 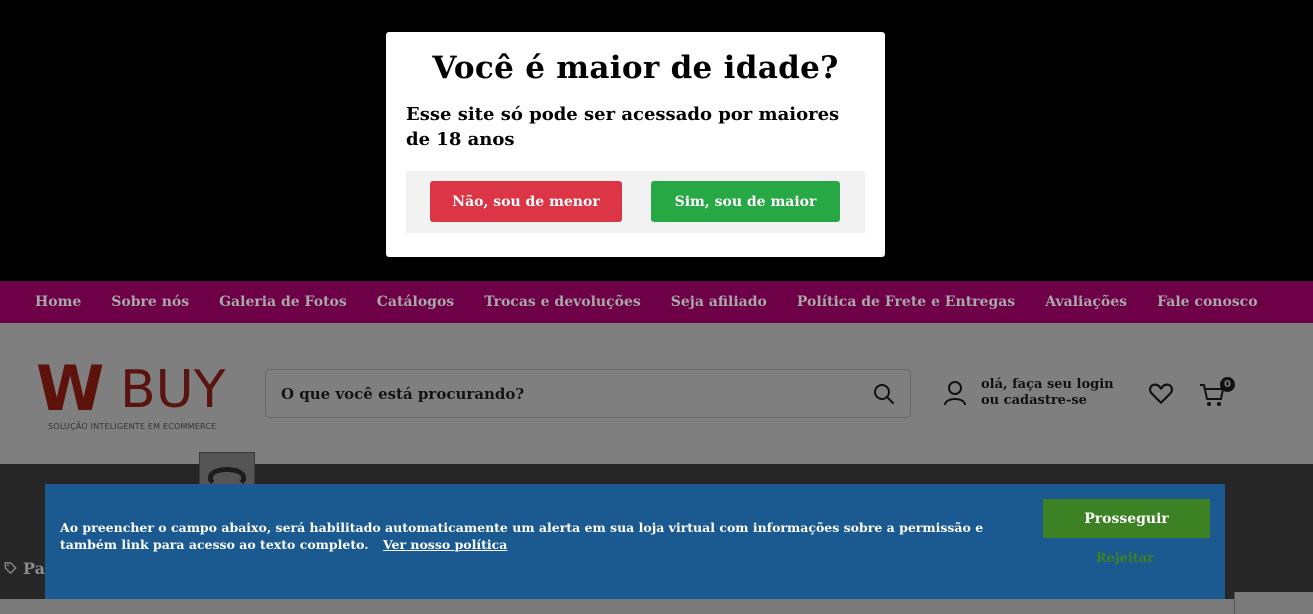 What do you see at coordinates (1207, 302) in the screenshot?
I see `nav-item-fale-conosco: Fale conosco` at bounding box center [1207, 302].